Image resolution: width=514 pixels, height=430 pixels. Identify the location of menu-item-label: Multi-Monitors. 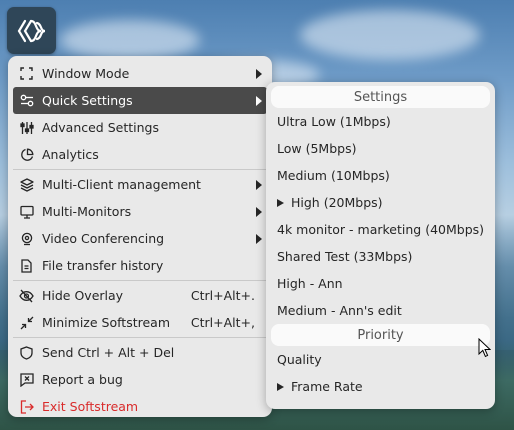
(87, 211).